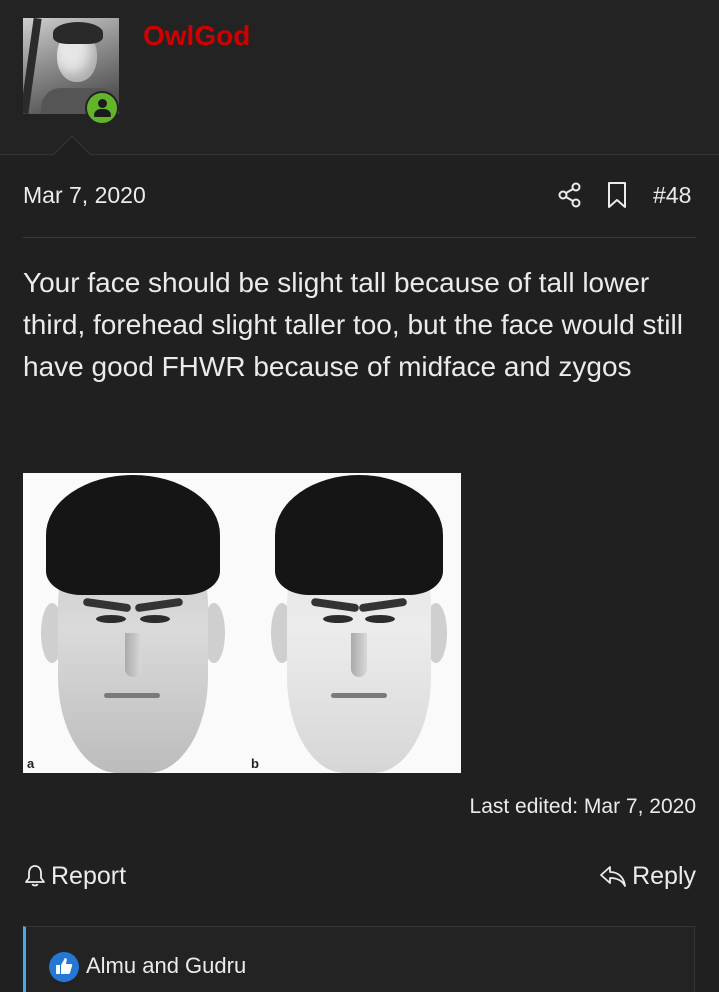 The width and height of the screenshot is (719, 992). Describe the element at coordinates (133, 535) in the screenshot. I see `sketch-a-hair` at that location.